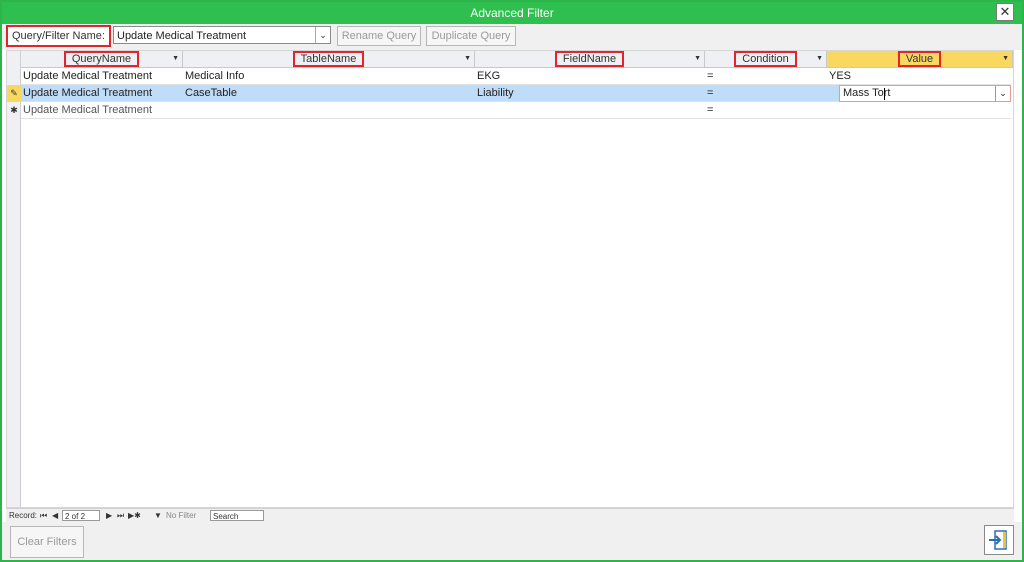 Image resolution: width=1024 pixels, height=562 pixels. Describe the element at coordinates (925, 93) in the screenshot. I see `value-combobox: Mass Tort ⌄` at that location.